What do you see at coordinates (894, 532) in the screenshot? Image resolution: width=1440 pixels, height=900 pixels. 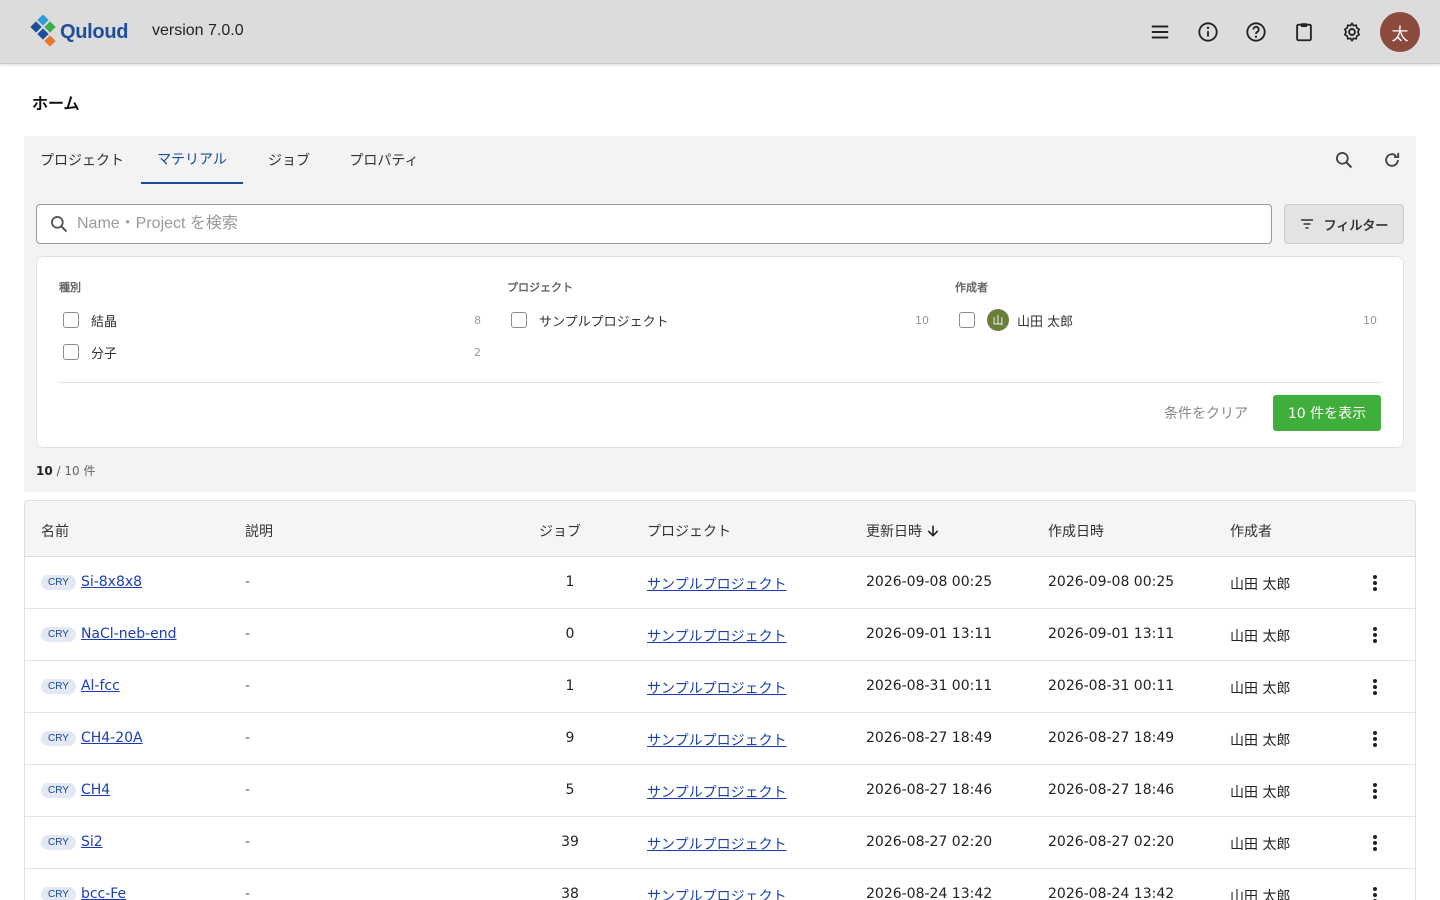 I see `column-header-updated-label: 更新日時` at bounding box center [894, 532].